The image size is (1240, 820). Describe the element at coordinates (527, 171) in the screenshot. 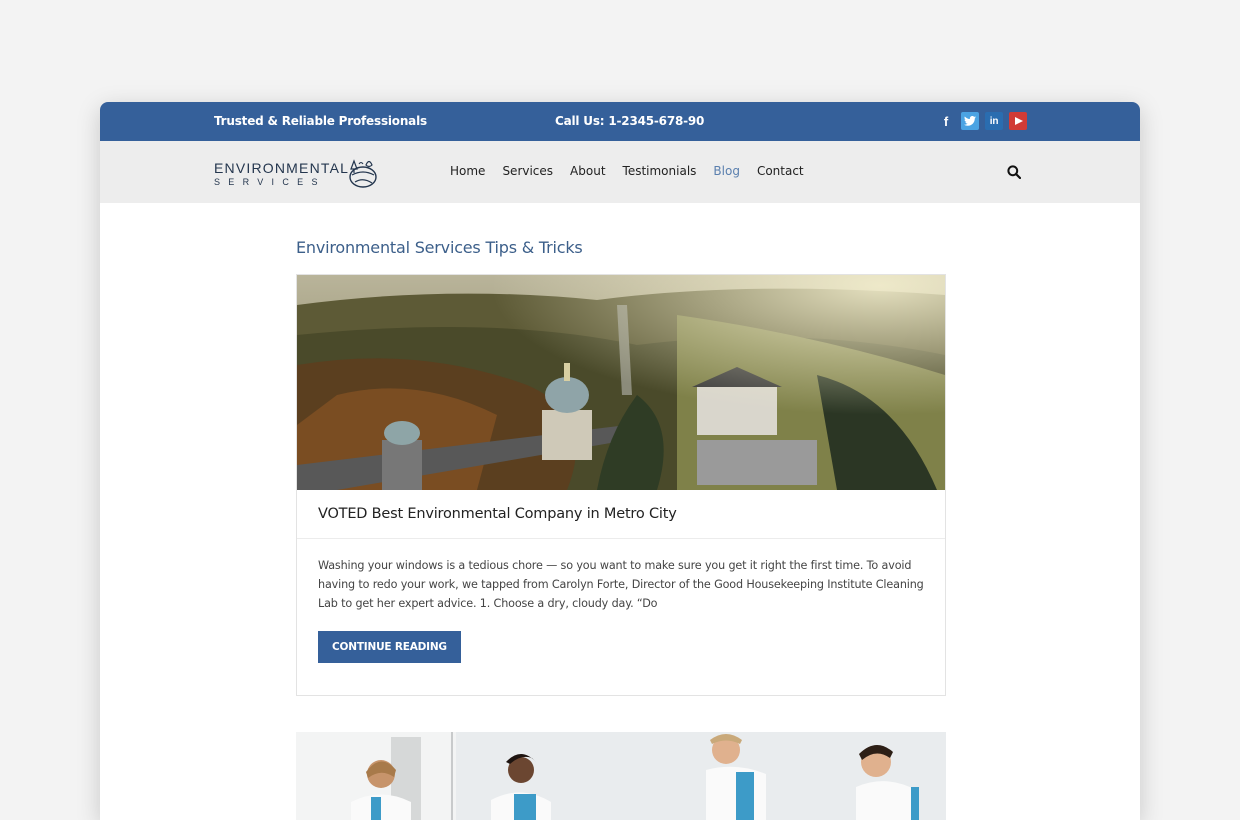

I see `nav-item-services: Services` at that location.